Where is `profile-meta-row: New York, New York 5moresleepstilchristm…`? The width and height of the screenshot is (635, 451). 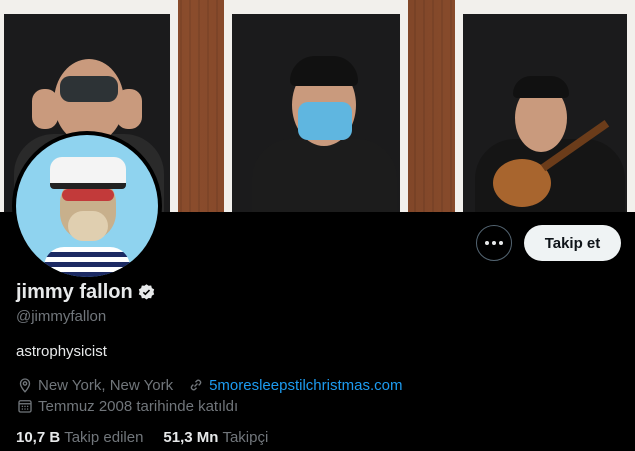 profile-meta-row: New York, New York 5moresleepstilchristm… is located at coordinates (216, 385).